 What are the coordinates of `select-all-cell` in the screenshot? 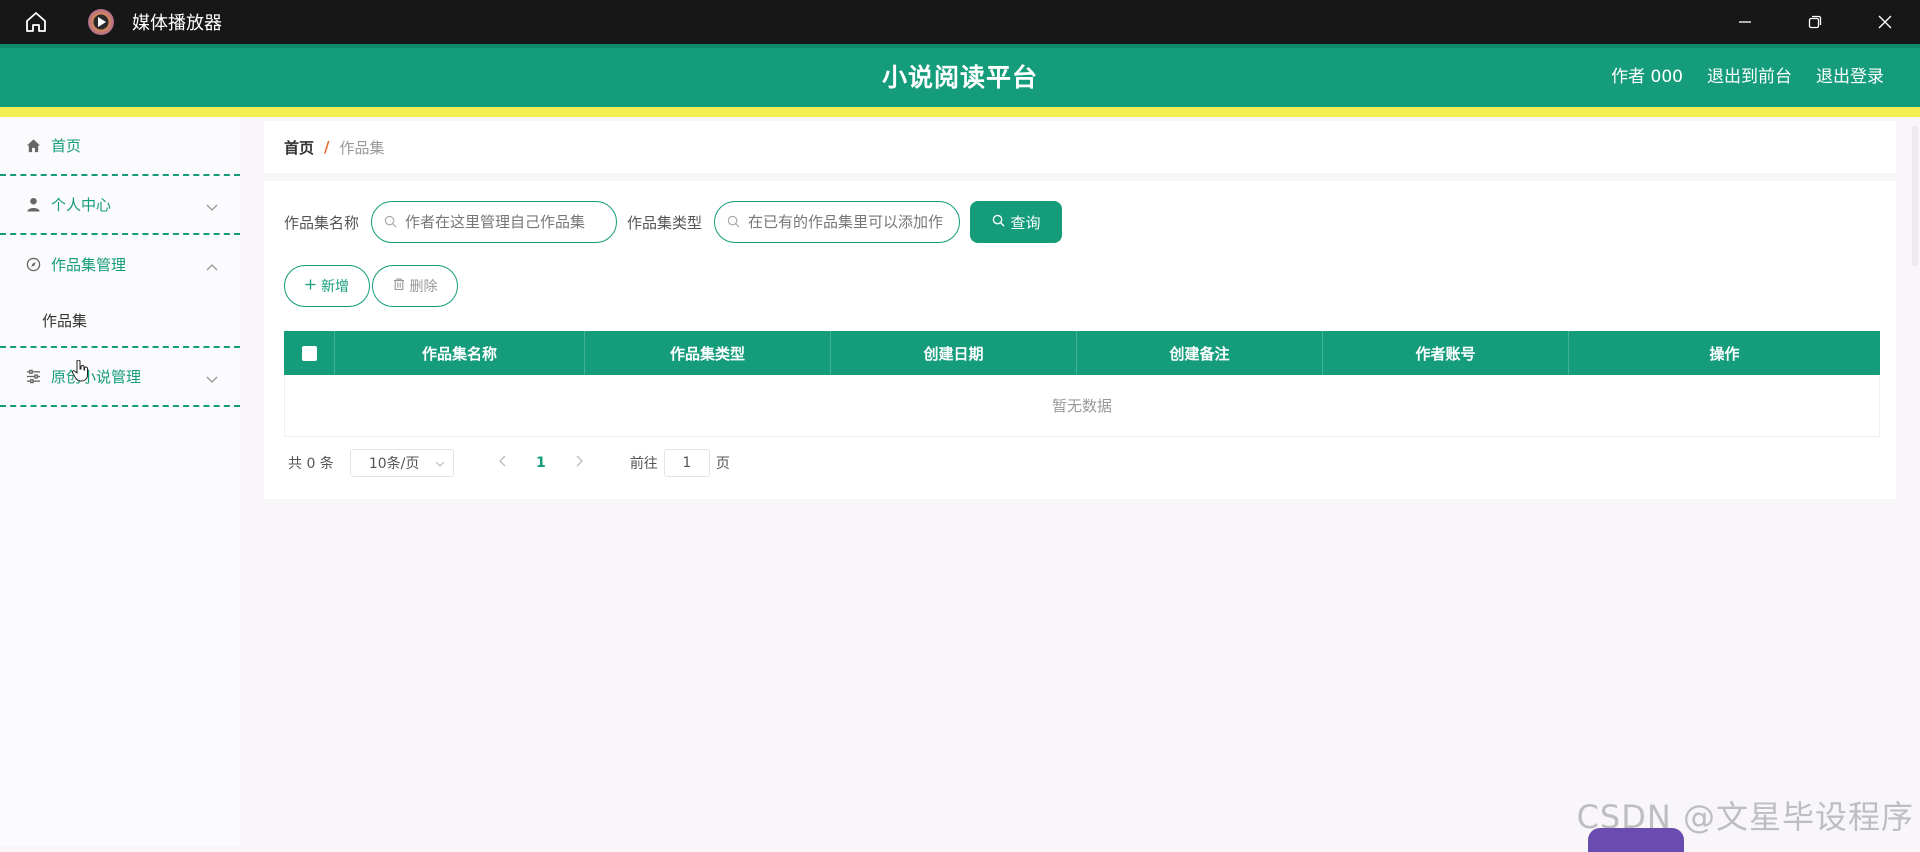 It's located at (309, 353).